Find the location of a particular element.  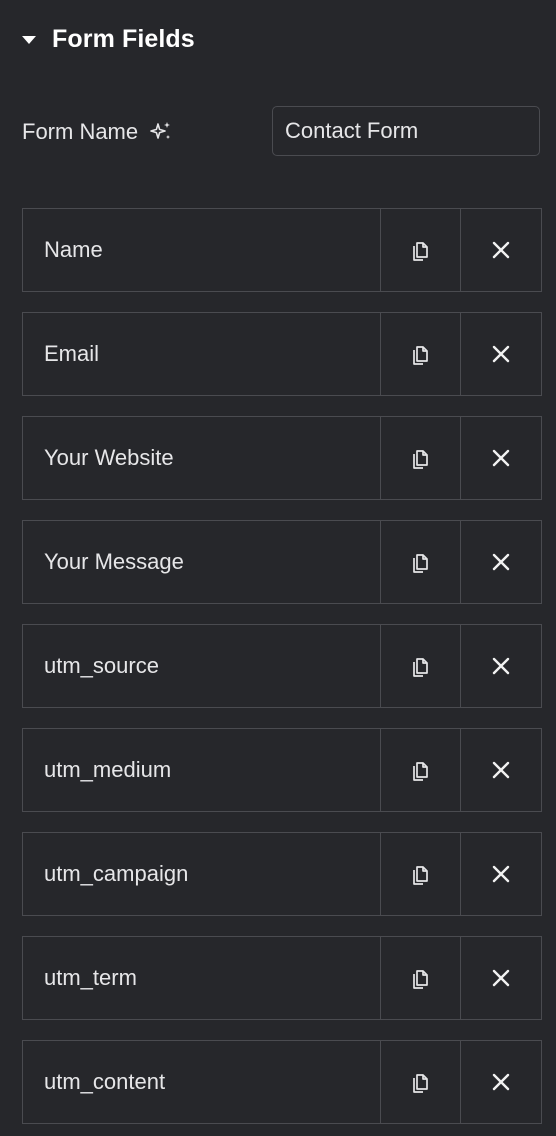

field-row: utm_source is located at coordinates (282, 666).